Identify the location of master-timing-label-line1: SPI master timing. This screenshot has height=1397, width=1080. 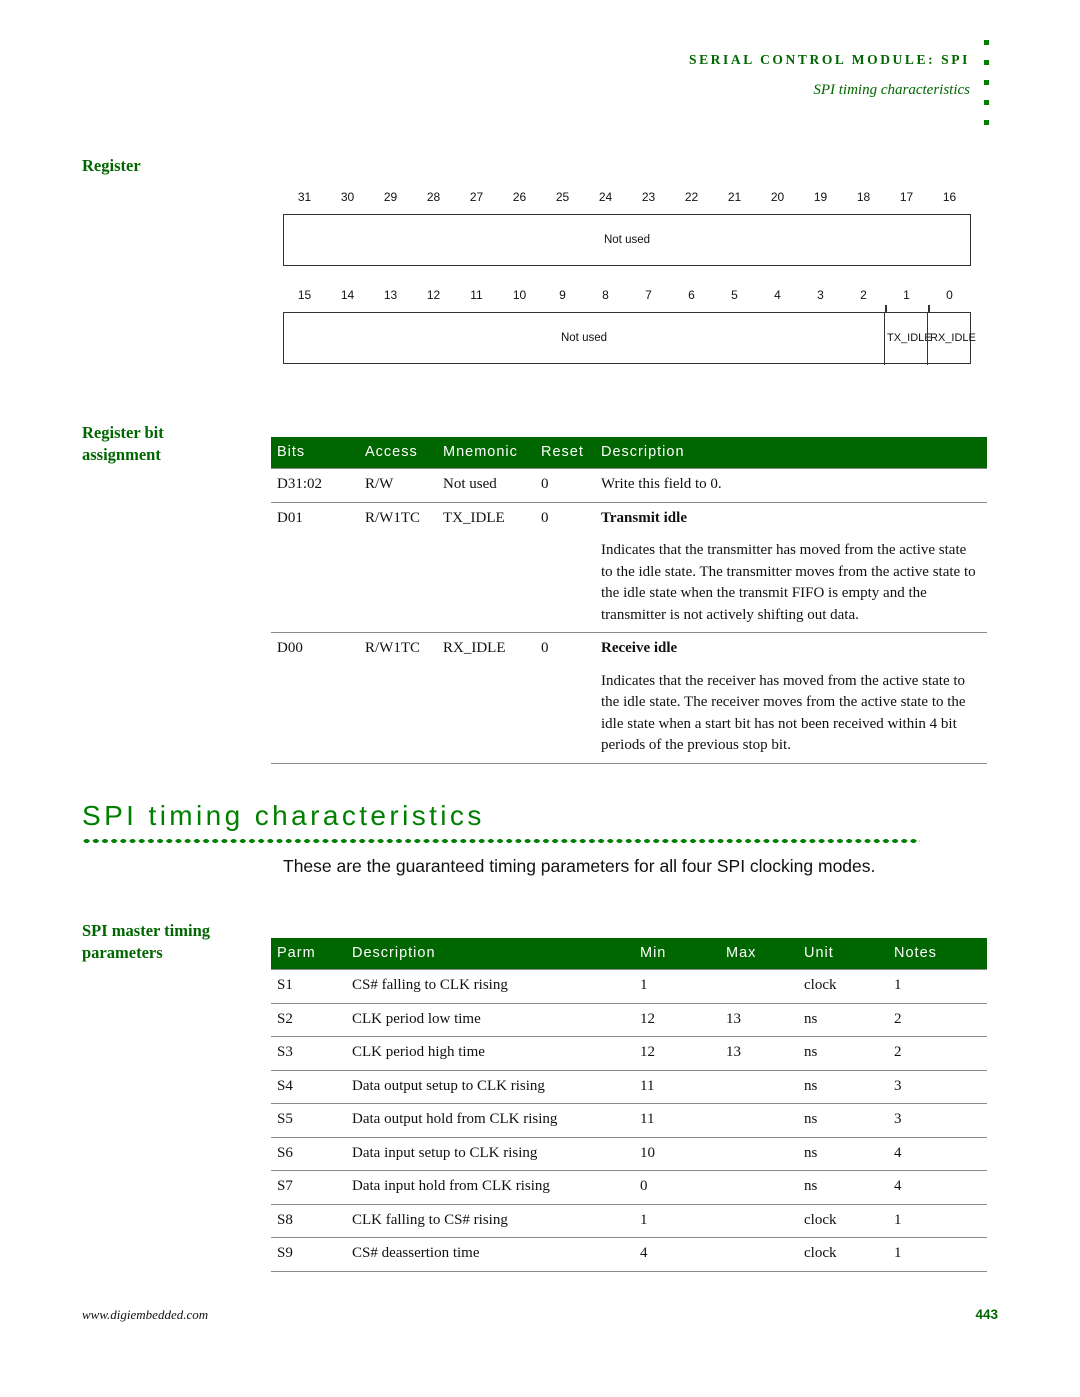
(146, 930).